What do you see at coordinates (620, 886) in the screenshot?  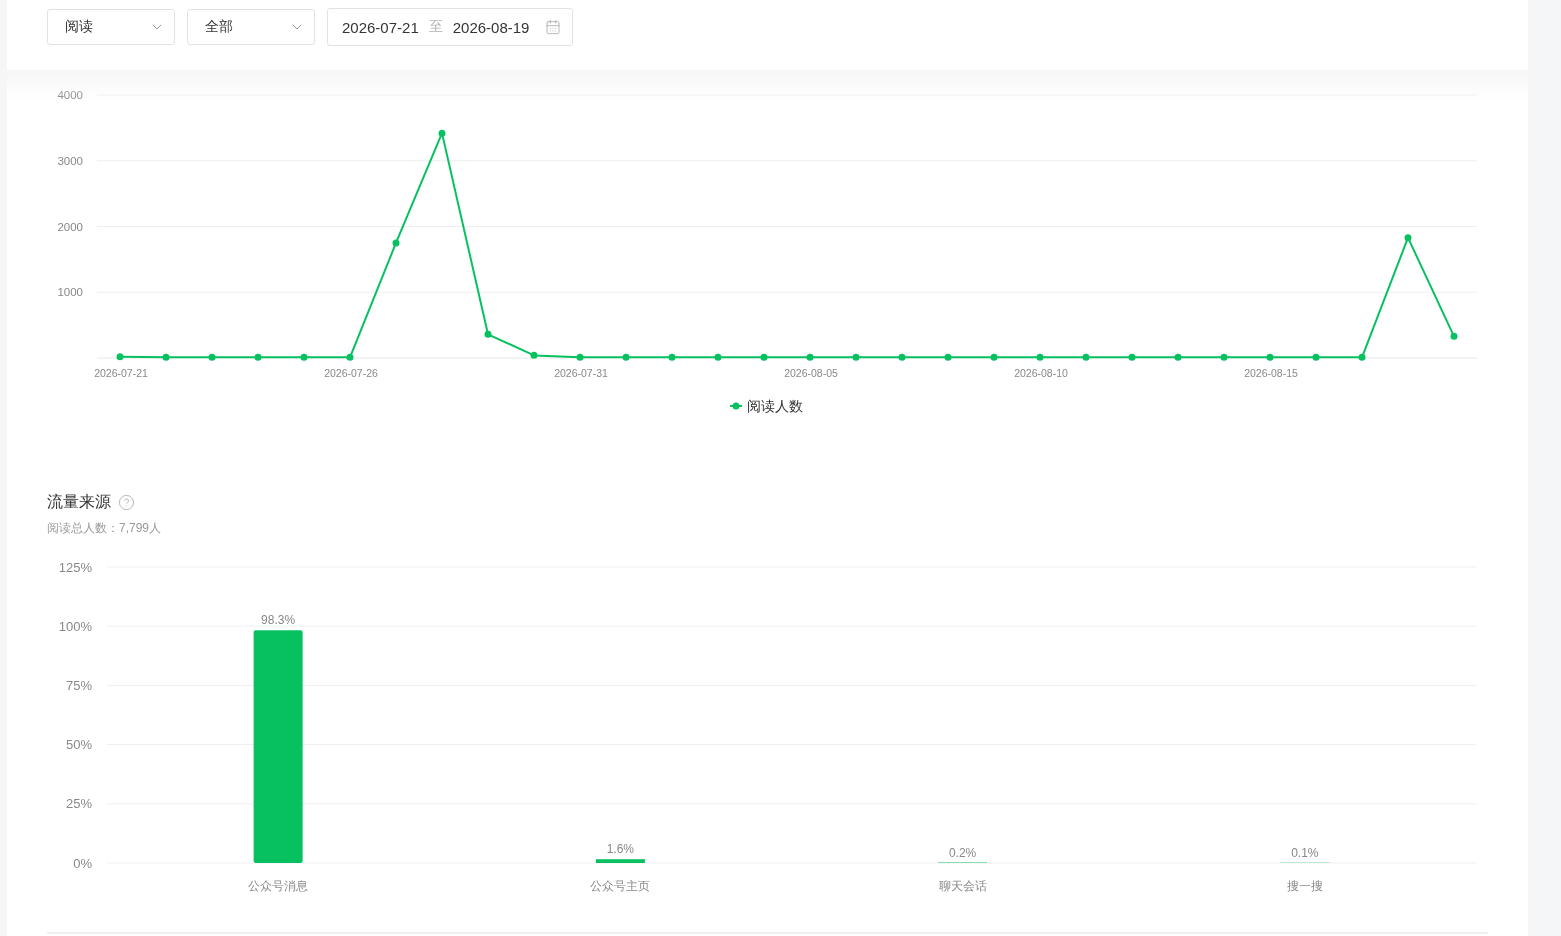 I see `category-label: 公众号主页` at bounding box center [620, 886].